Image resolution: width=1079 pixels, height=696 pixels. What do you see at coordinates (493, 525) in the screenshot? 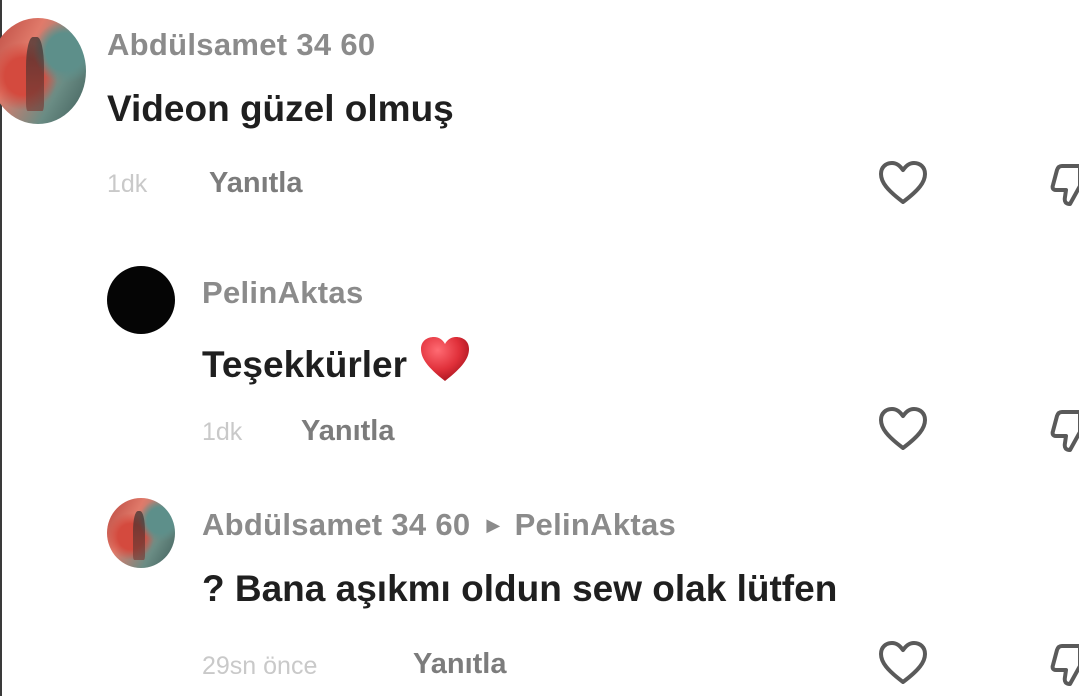
I see `right-triangle-icon: ▶` at bounding box center [493, 525].